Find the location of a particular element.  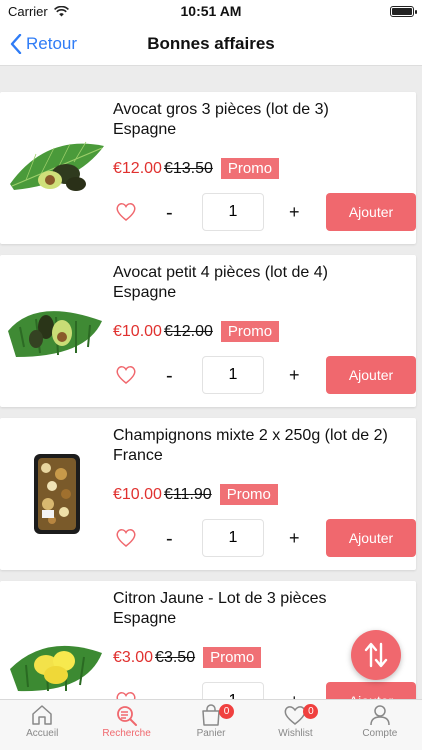

product-title: Avocat petit 4 pièces (lot de 4) is located at coordinates (220, 272).